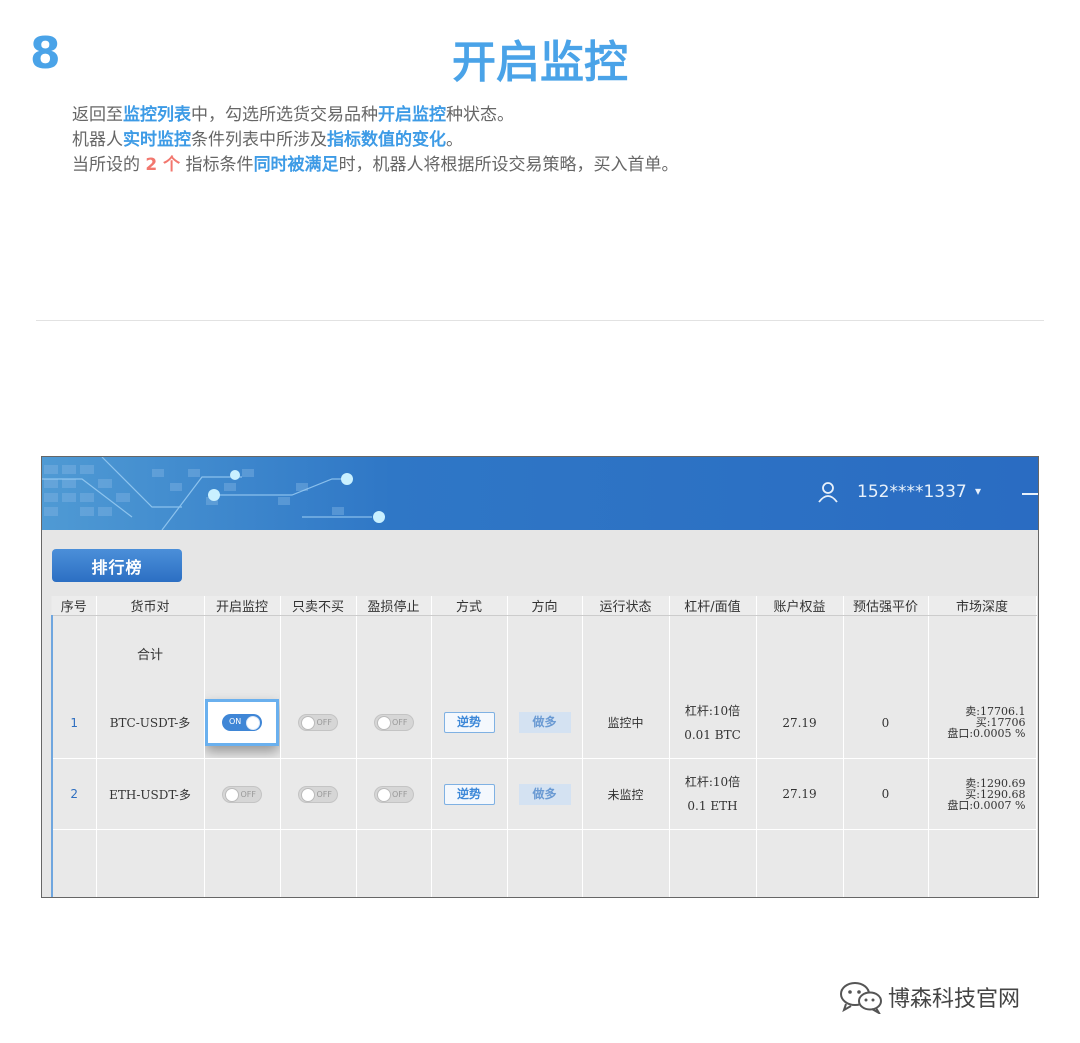 This screenshot has width=1080, height=1043. I want to click on total-row: 合计, so click(544, 651).